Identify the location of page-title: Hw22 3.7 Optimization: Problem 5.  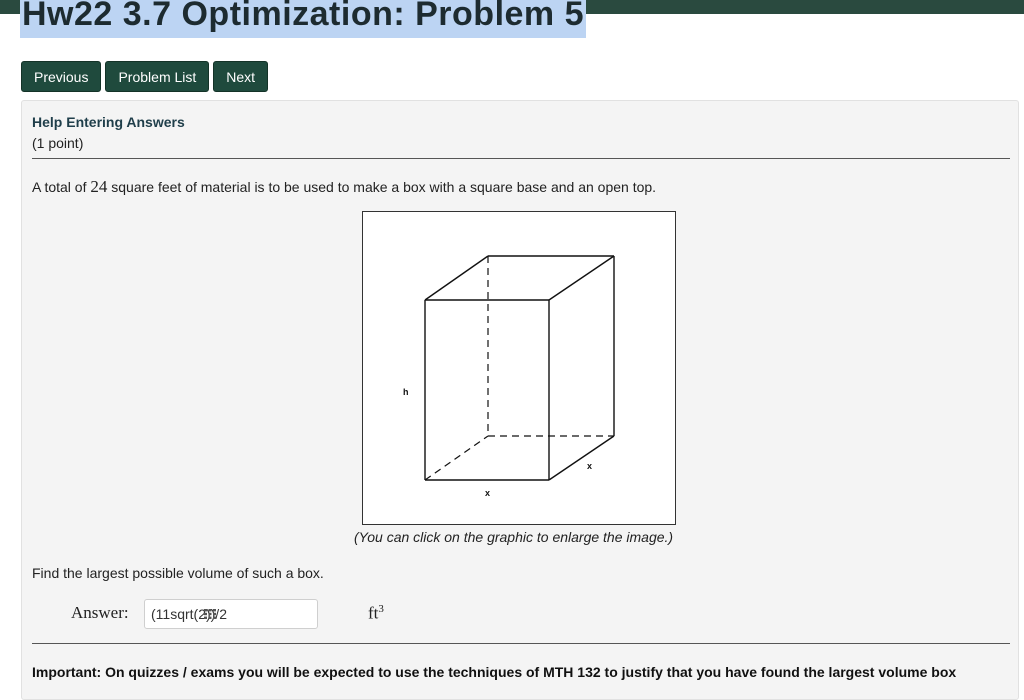
(303, 19).